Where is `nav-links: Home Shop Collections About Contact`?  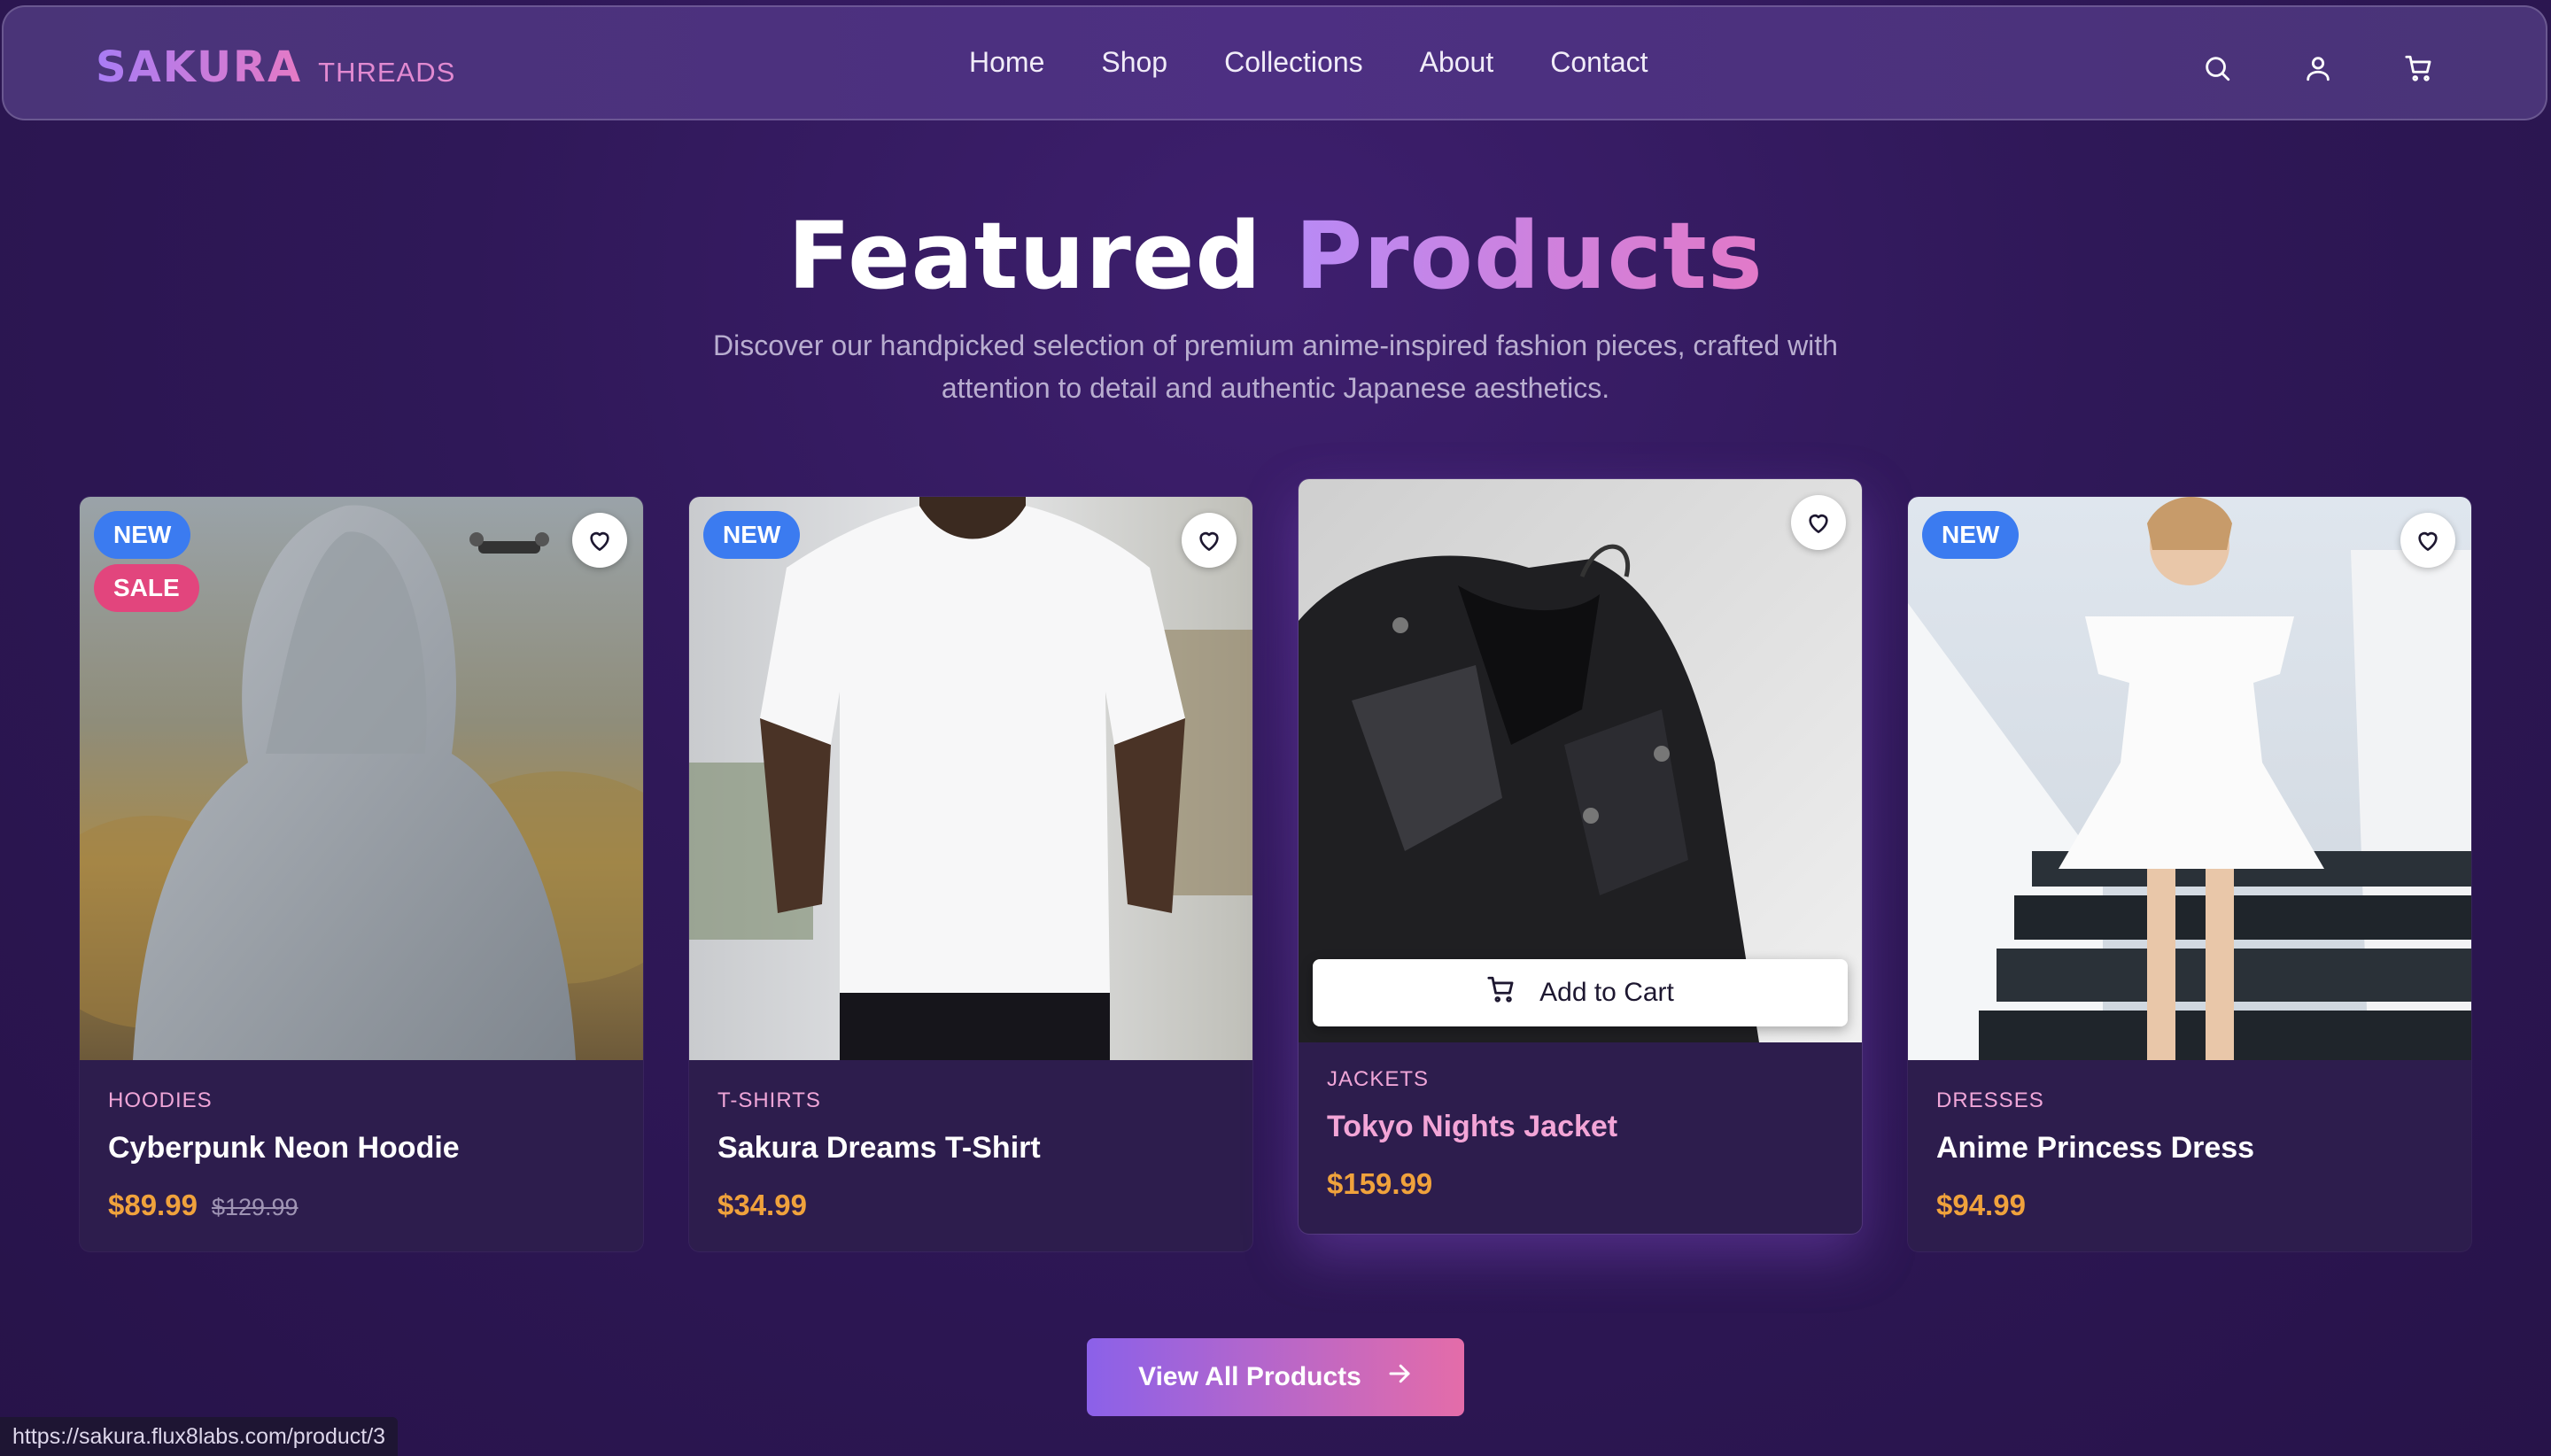
nav-links: Home Shop Collections About Contact is located at coordinates (1308, 63).